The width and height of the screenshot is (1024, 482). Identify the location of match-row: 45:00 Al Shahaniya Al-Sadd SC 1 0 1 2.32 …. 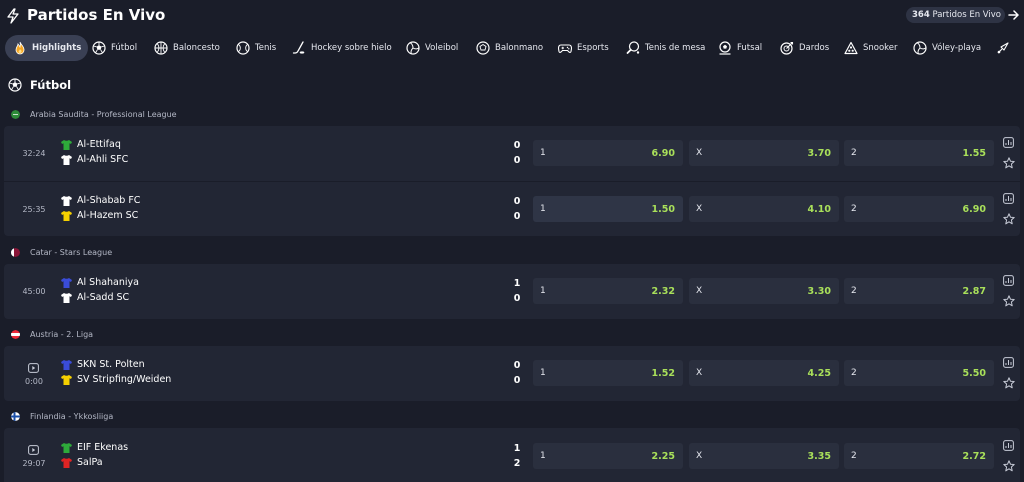
(512, 291).